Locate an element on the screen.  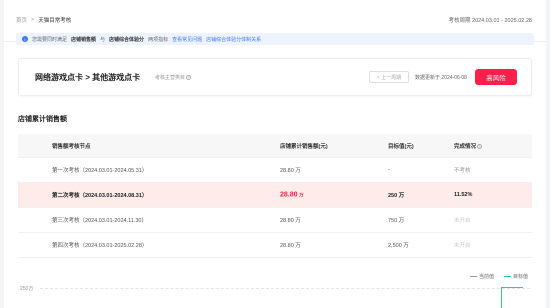
row-target: - is located at coordinates (389, 170).